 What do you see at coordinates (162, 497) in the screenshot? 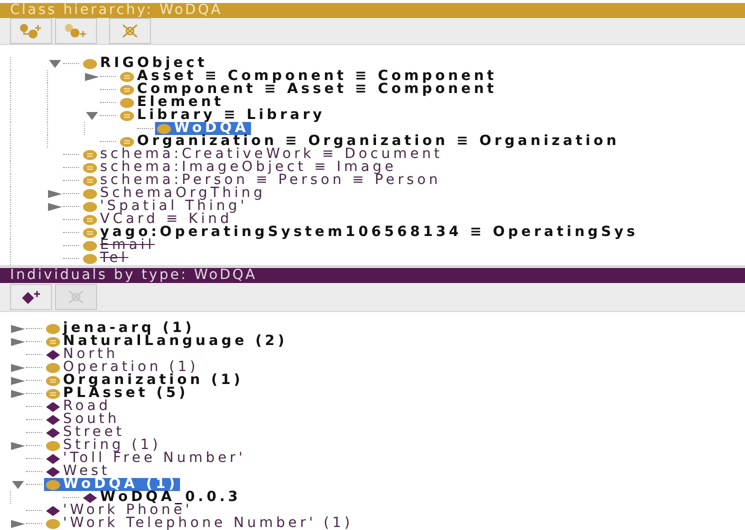
I see `tree-item: WoDQA_0.0.3` at bounding box center [162, 497].